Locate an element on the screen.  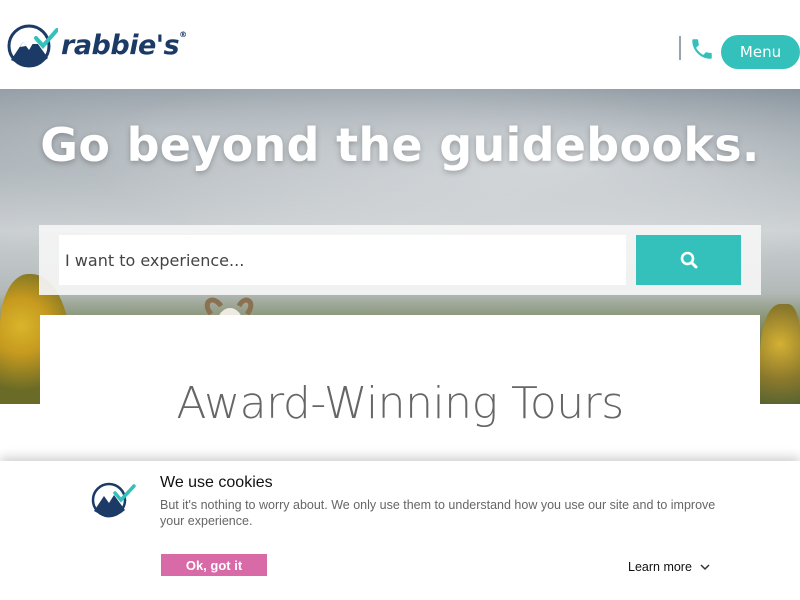
section-title: Award-Winning Tours is located at coordinates (400, 403).